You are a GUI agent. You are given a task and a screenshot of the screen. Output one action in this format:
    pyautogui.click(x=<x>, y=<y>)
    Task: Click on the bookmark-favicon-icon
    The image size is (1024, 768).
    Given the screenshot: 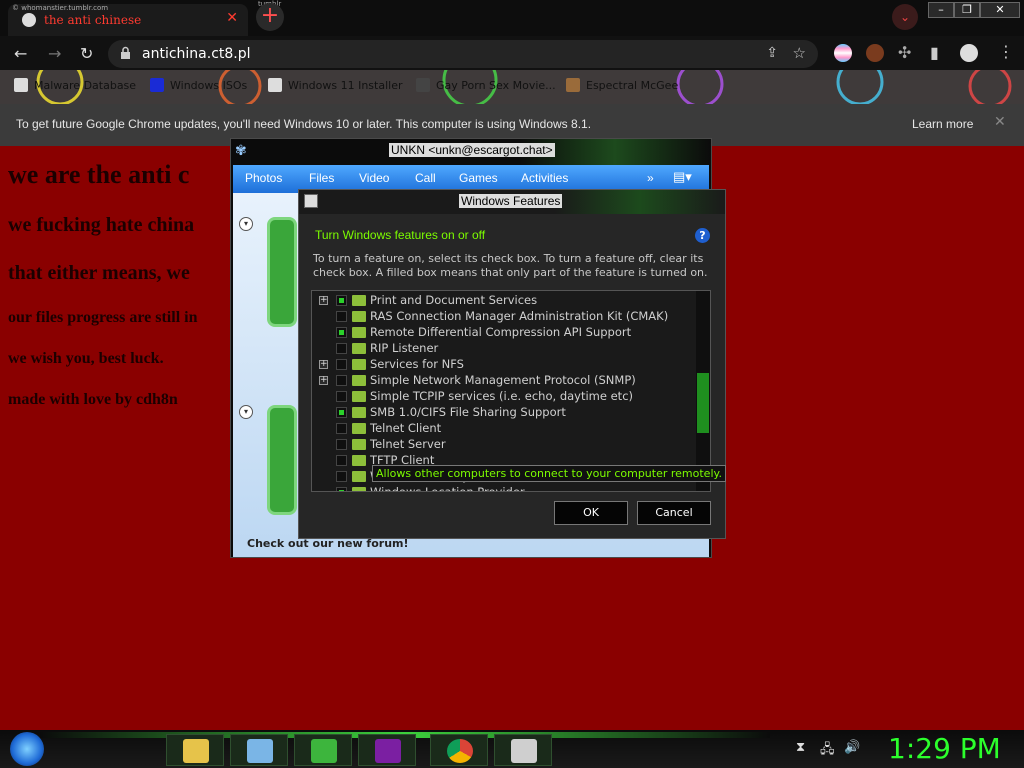 What is the action you would take?
    pyautogui.click(x=573, y=85)
    